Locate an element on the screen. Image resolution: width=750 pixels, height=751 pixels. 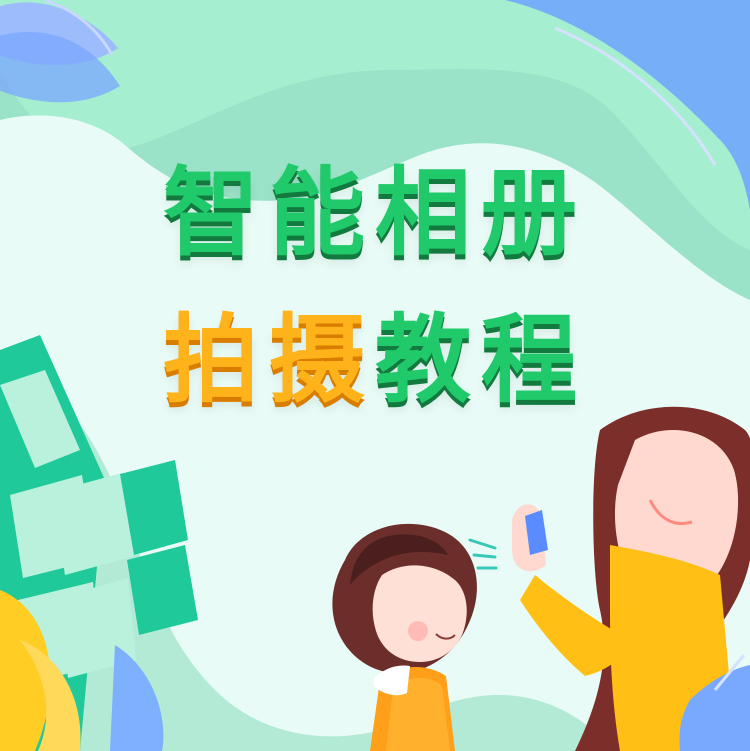
headline-highlight: 拍摄 is located at coordinates (269, 360).